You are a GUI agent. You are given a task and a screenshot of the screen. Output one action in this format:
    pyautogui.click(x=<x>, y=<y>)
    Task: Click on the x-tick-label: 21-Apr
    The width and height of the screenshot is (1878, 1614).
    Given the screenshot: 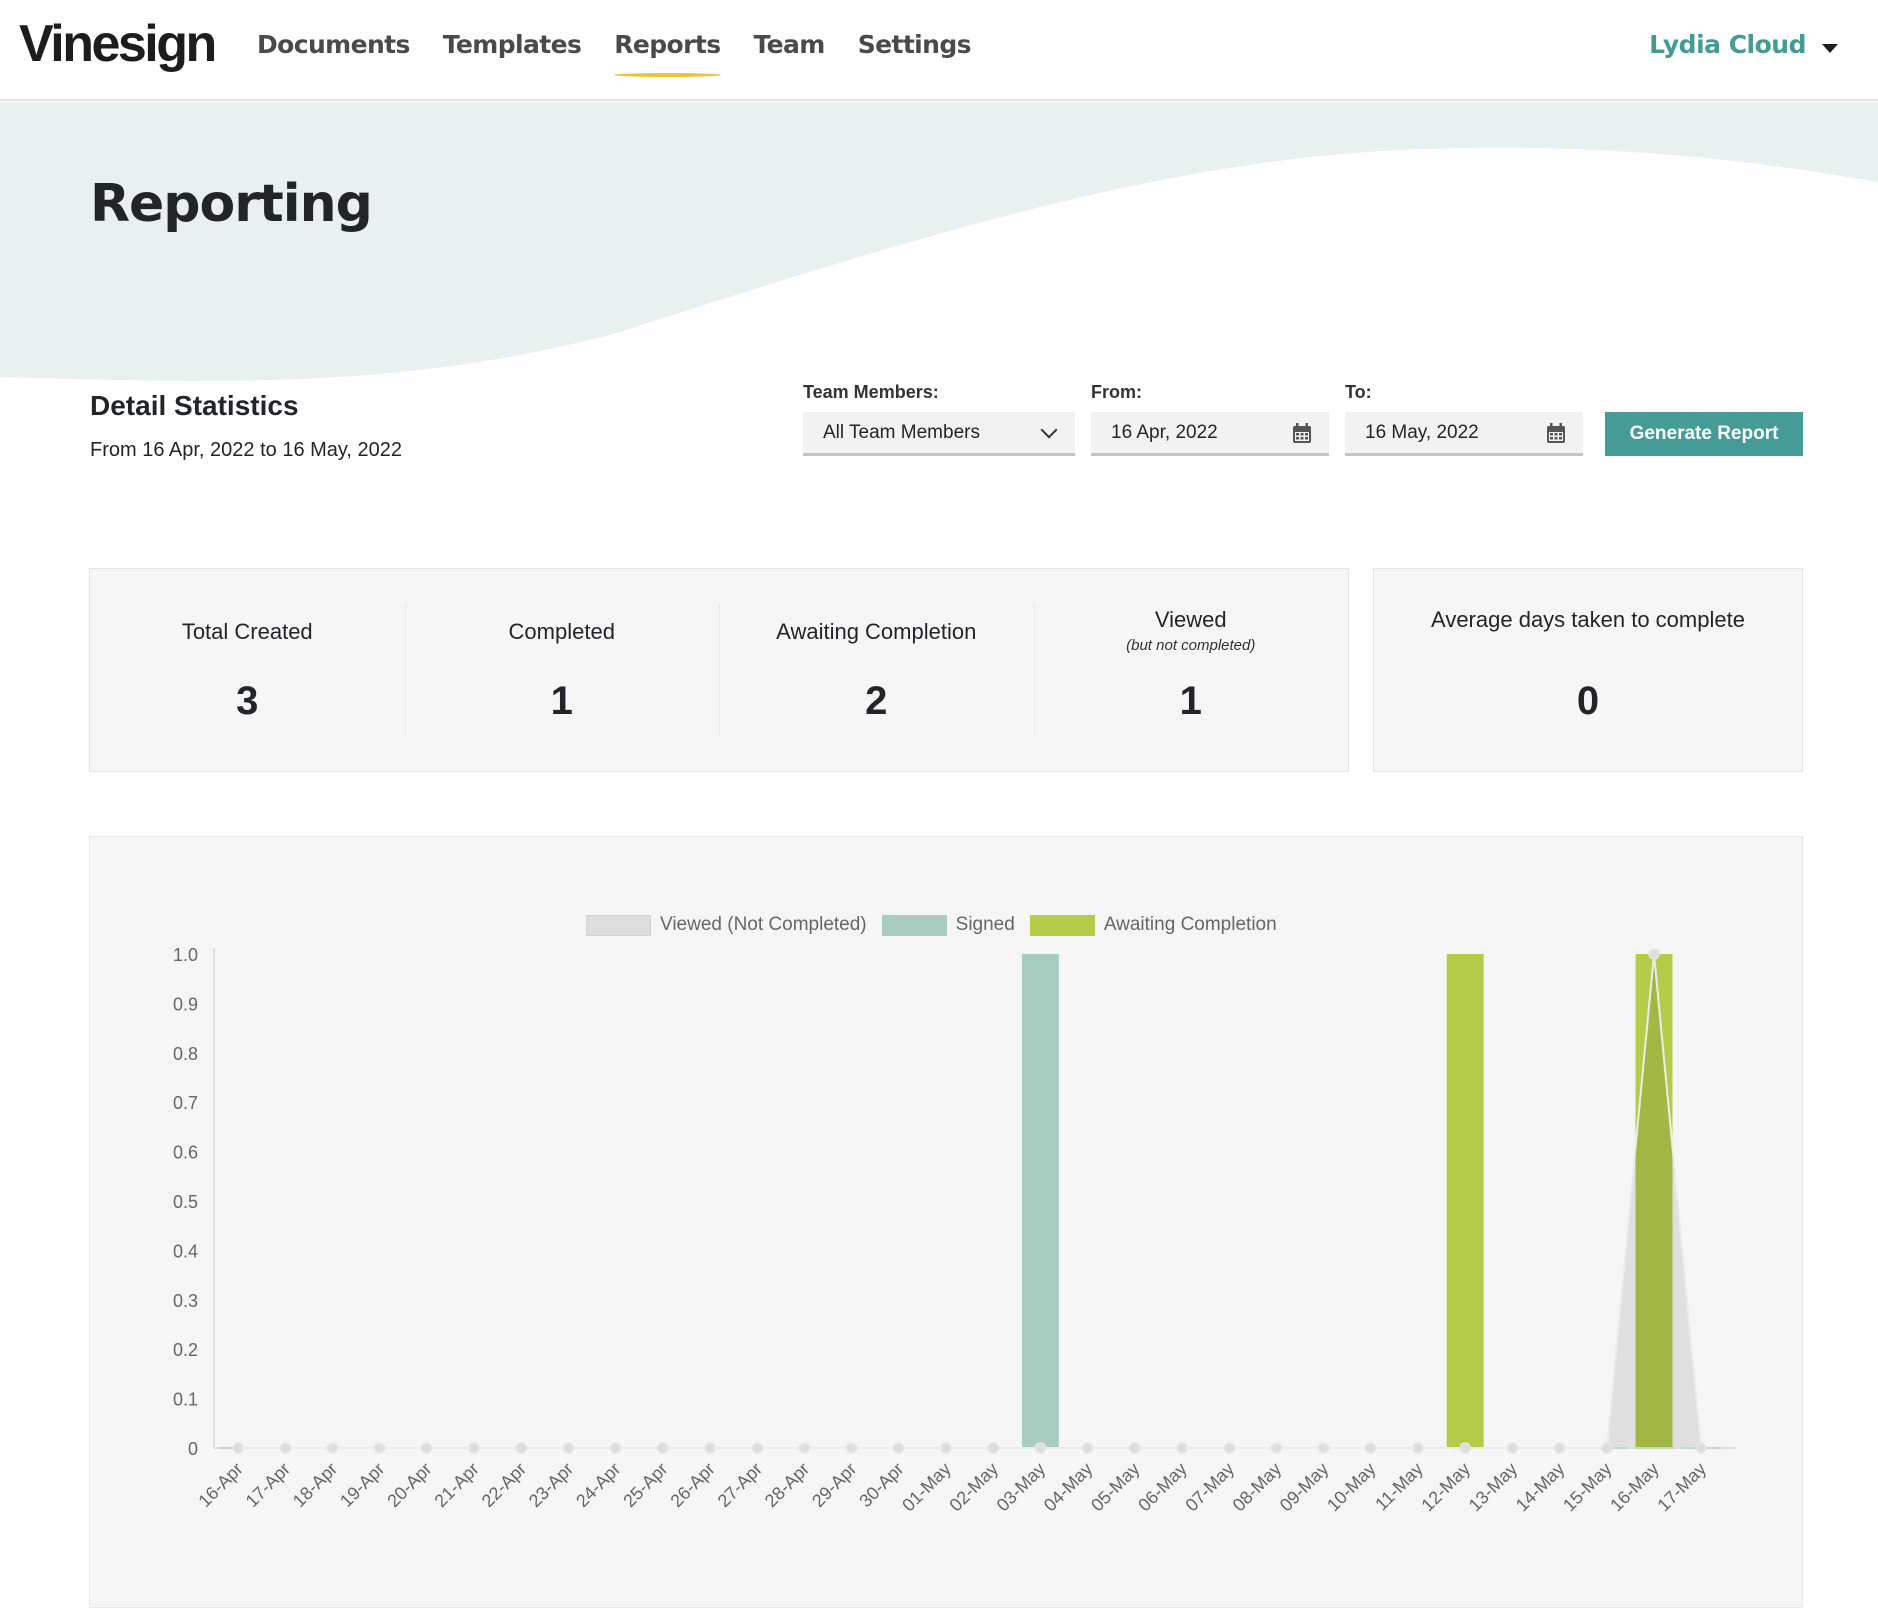 What is the action you would take?
    pyautogui.click(x=456, y=1485)
    